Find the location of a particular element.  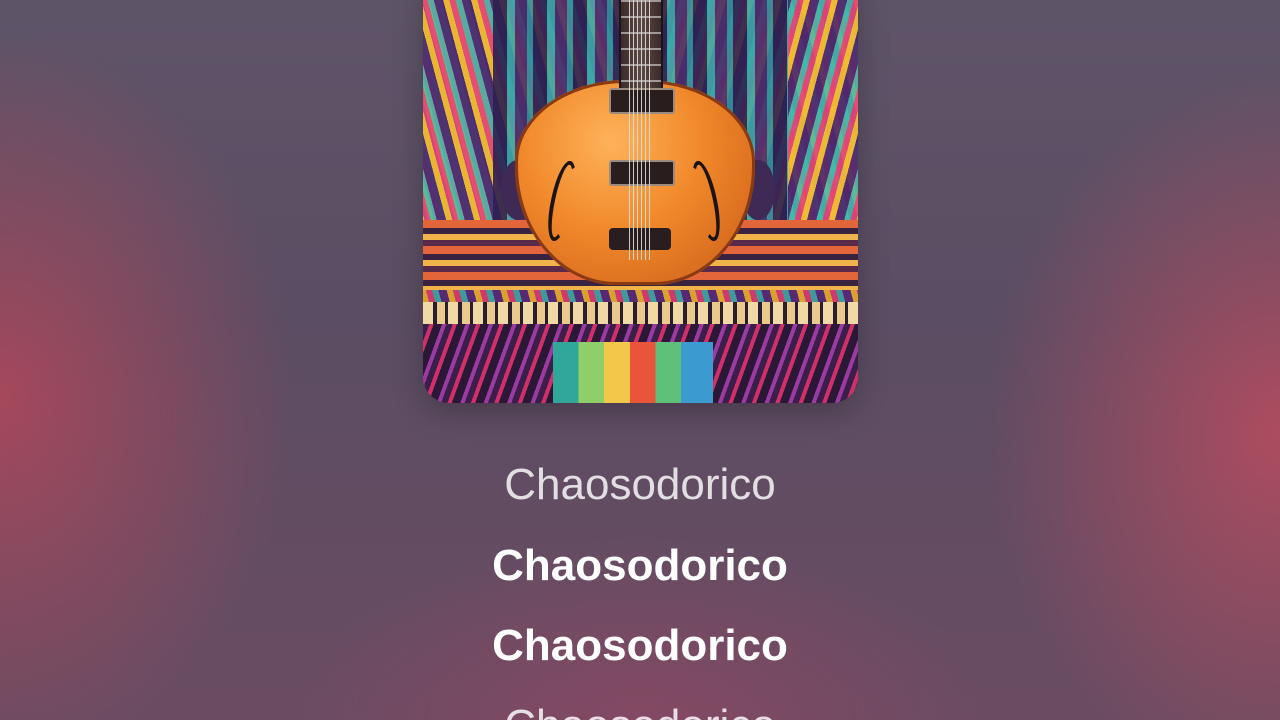

artwork-rainbow-stripes is located at coordinates (633, 372).